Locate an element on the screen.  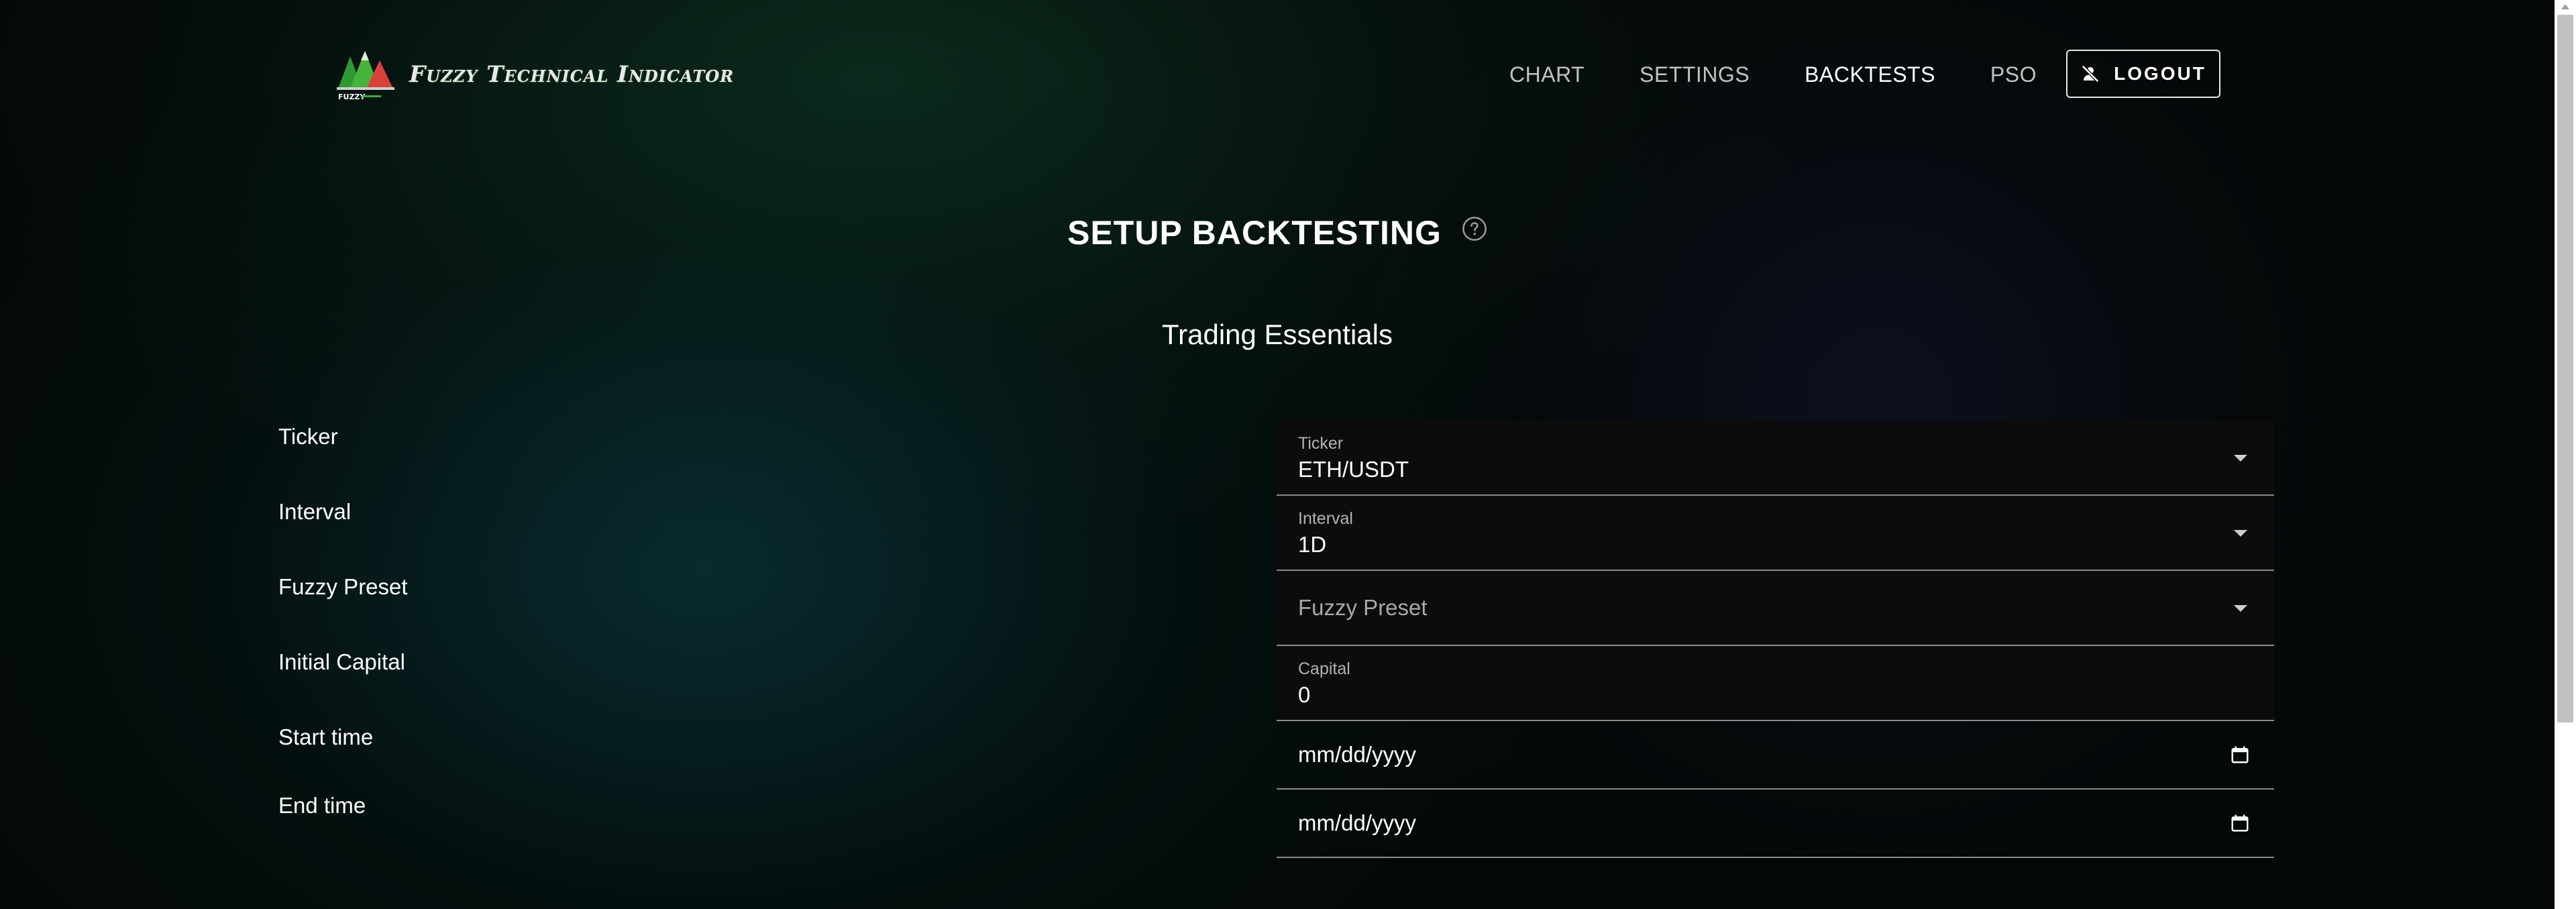
help-circle-icon is located at coordinates (1474, 229).